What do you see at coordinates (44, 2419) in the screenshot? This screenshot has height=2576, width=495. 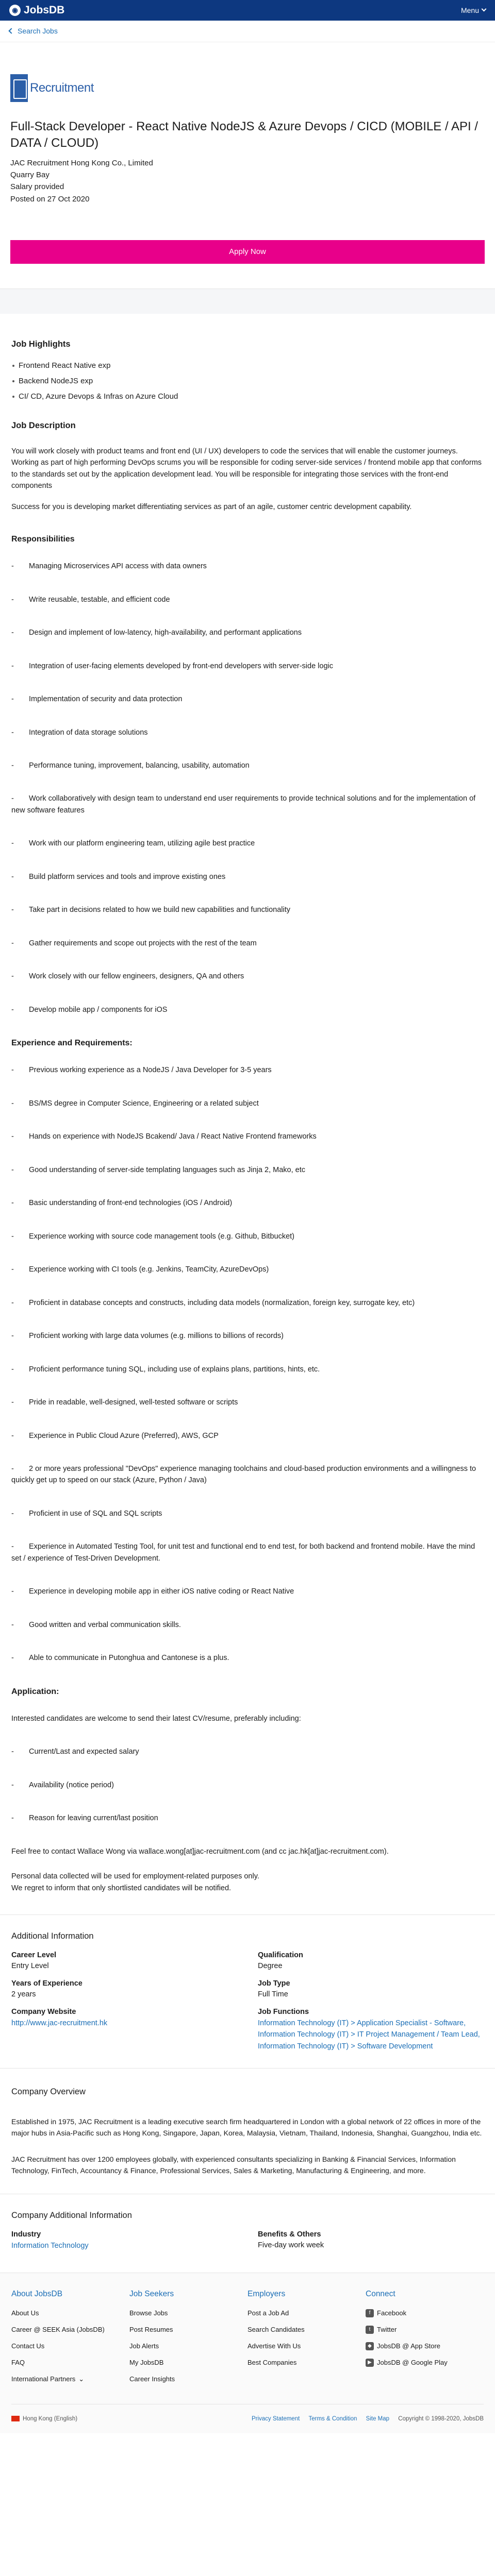 I see `region-selector: Hong Kong (English)` at bounding box center [44, 2419].